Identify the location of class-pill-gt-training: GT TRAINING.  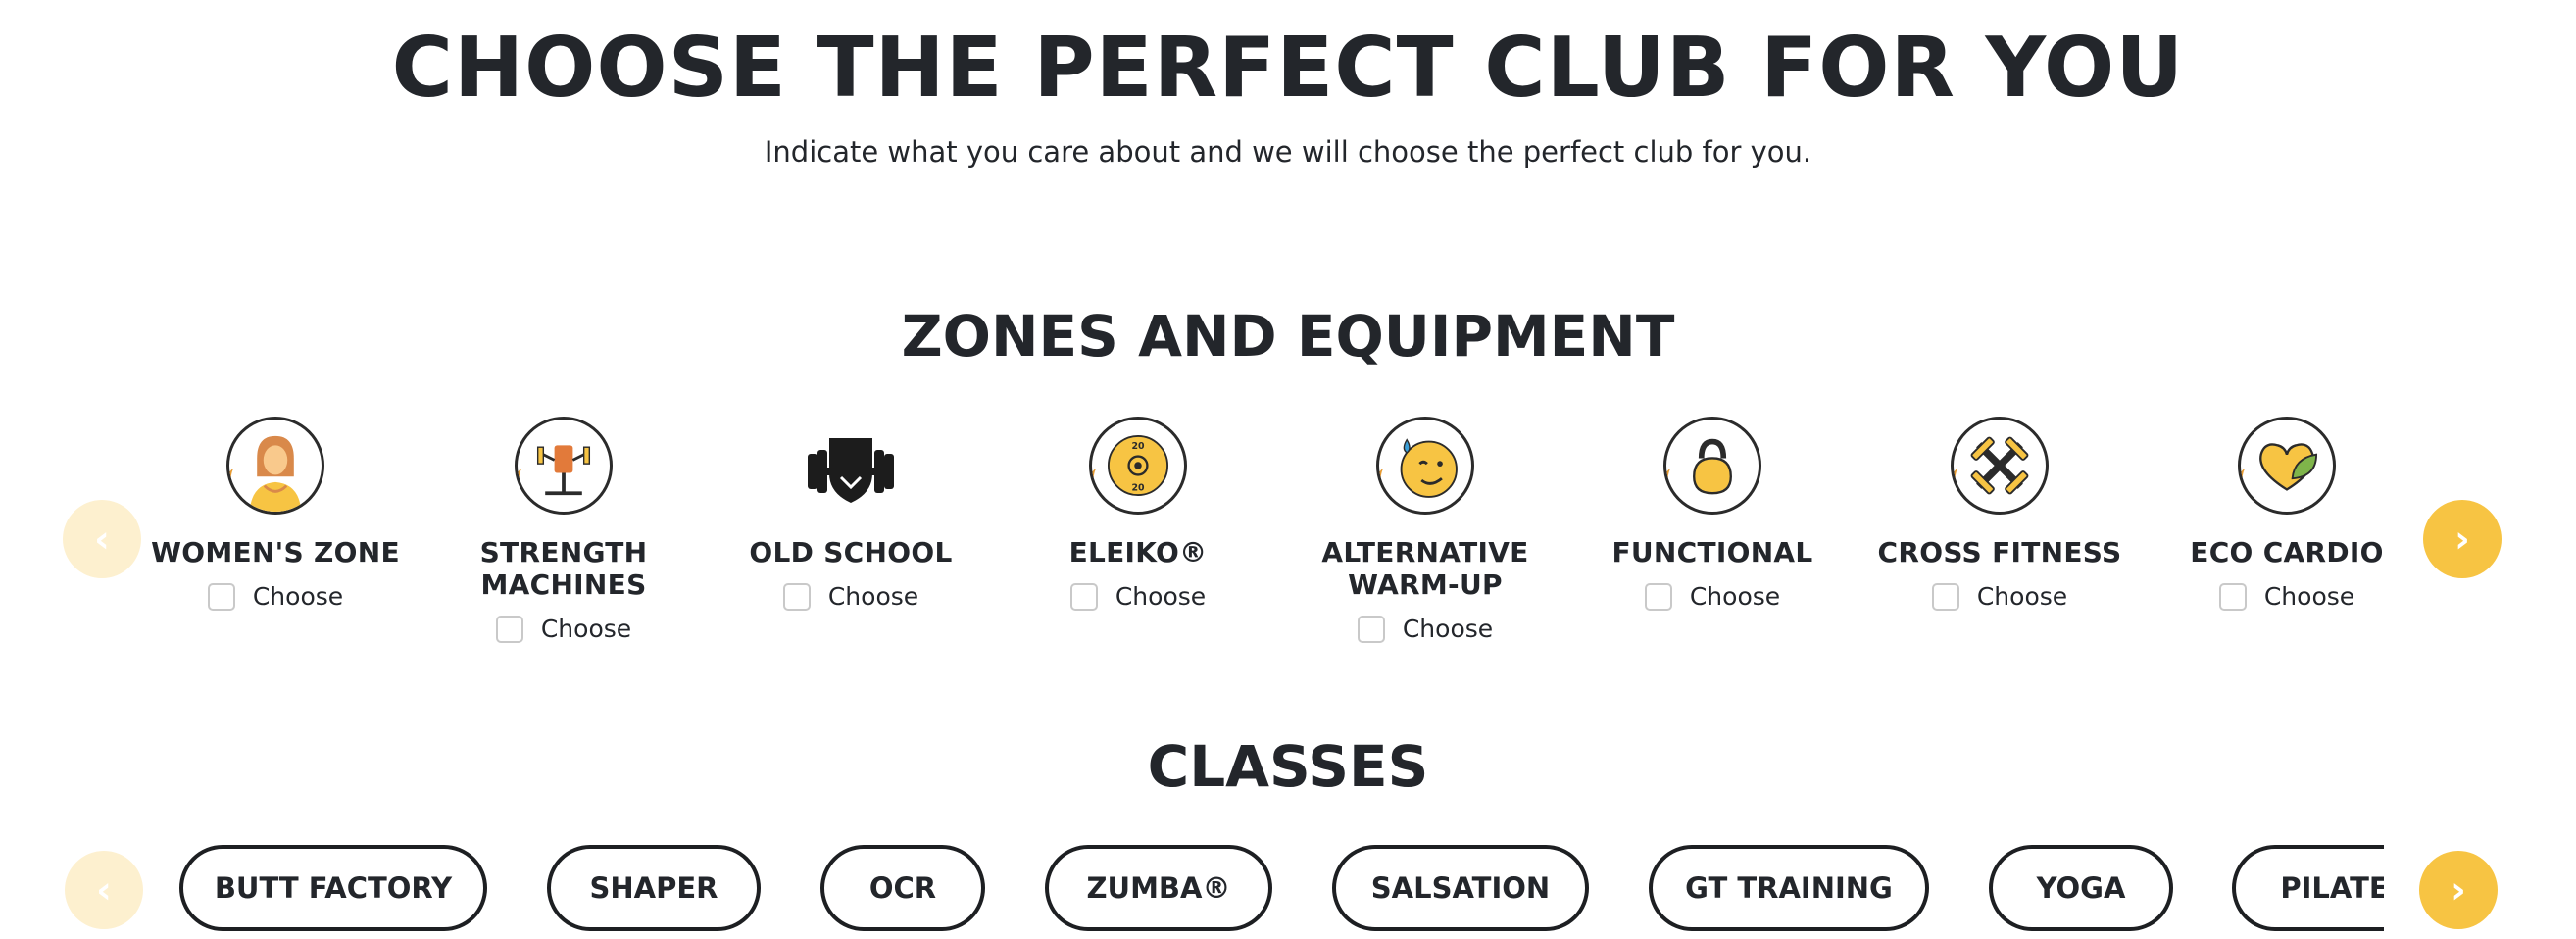
(1789, 888).